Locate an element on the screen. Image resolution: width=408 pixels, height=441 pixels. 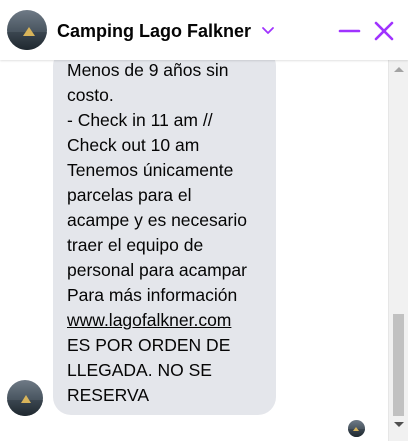
message-line: RESERVA is located at coordinates (108, 395).